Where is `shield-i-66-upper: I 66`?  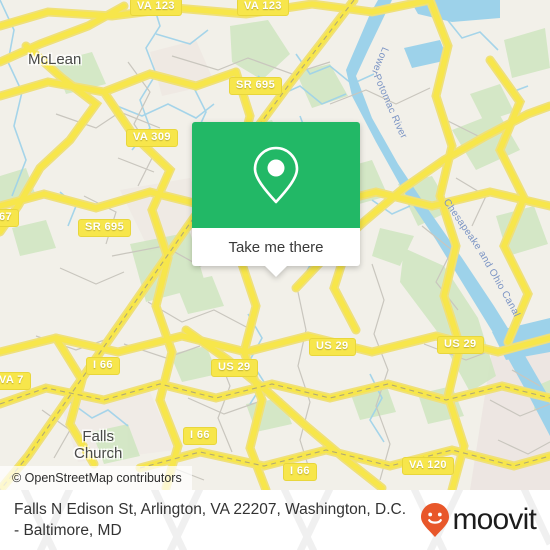 shield-i-66-upper: I 66 is located at coordinates (103, 366).